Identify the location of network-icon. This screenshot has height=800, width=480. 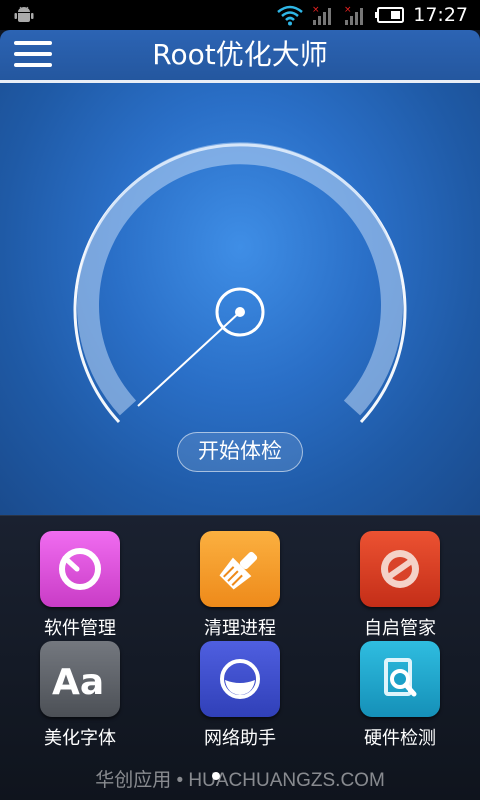
(240, 679).